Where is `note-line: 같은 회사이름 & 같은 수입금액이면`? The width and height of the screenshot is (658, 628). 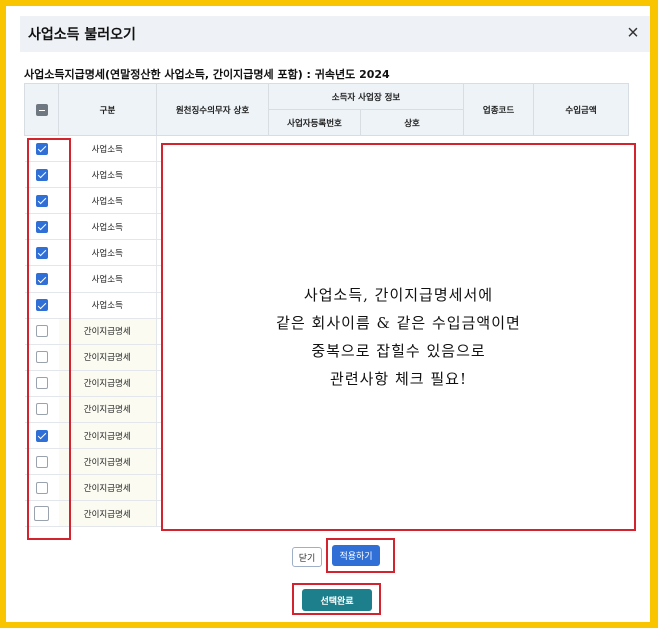
note-line: 같은 회사이름 & 같은 수입금액이면 is located at coordinates (398, 323).